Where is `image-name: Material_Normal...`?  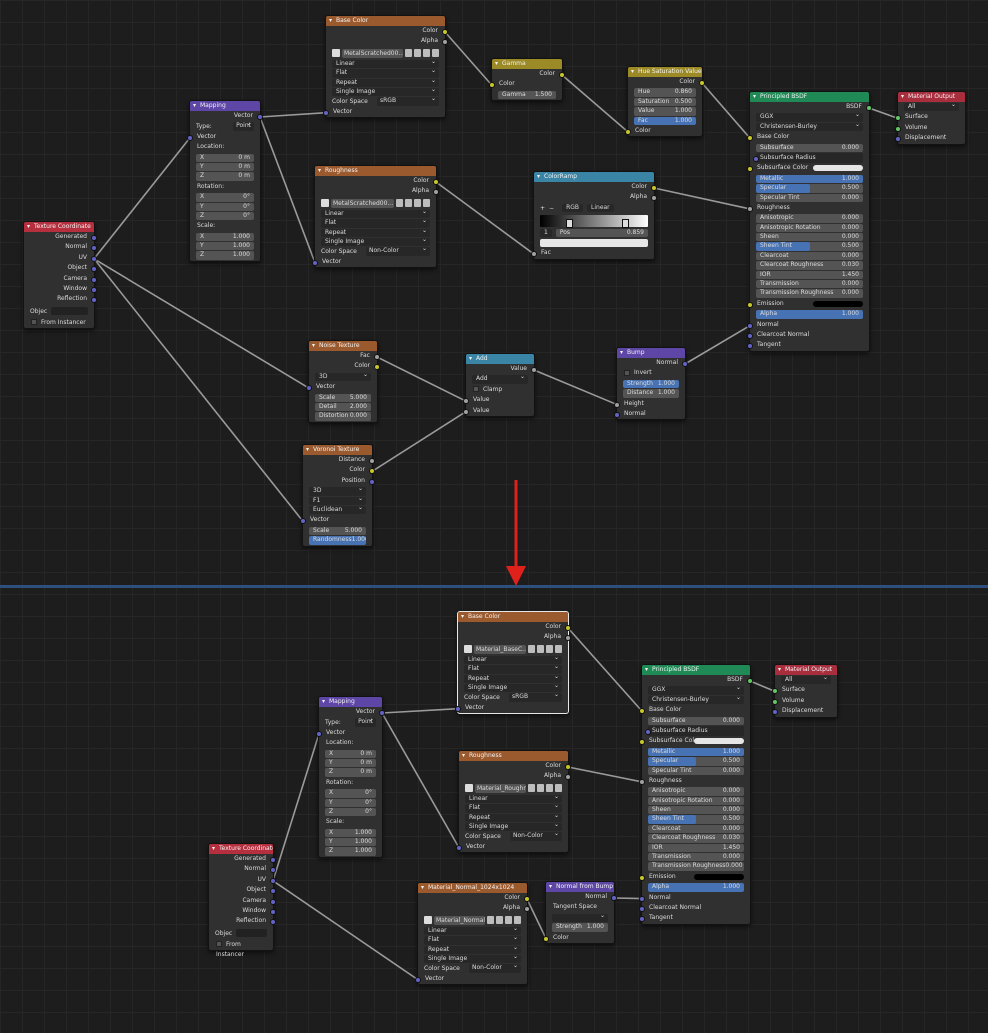 image-name: Material_Normal... is located at coordinates (459, 920).